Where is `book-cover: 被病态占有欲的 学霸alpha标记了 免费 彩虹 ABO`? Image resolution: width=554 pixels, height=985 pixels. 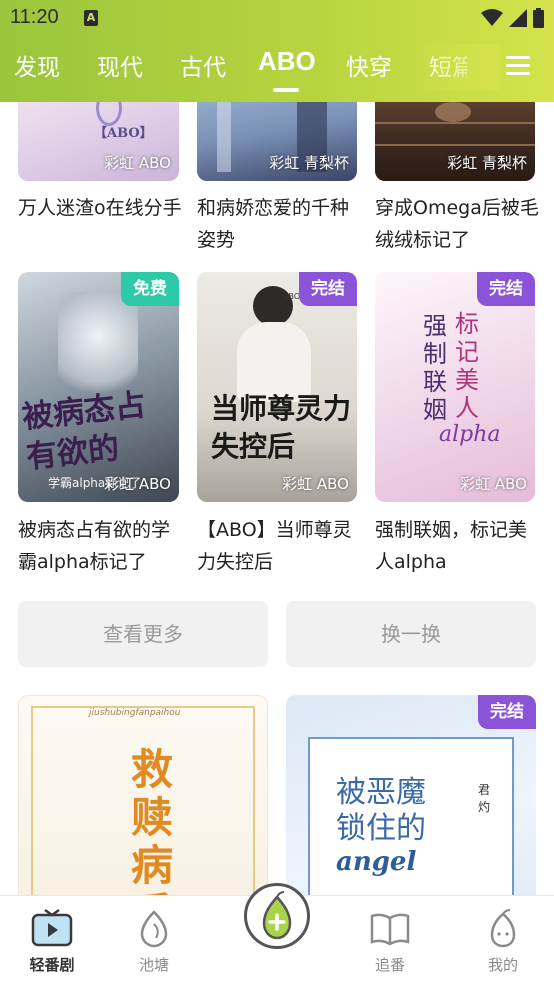 book-cover: 被病态占有欲的 学霸alpha标记了 免费 彩虹 ABO is located at coordinates (98, 387).